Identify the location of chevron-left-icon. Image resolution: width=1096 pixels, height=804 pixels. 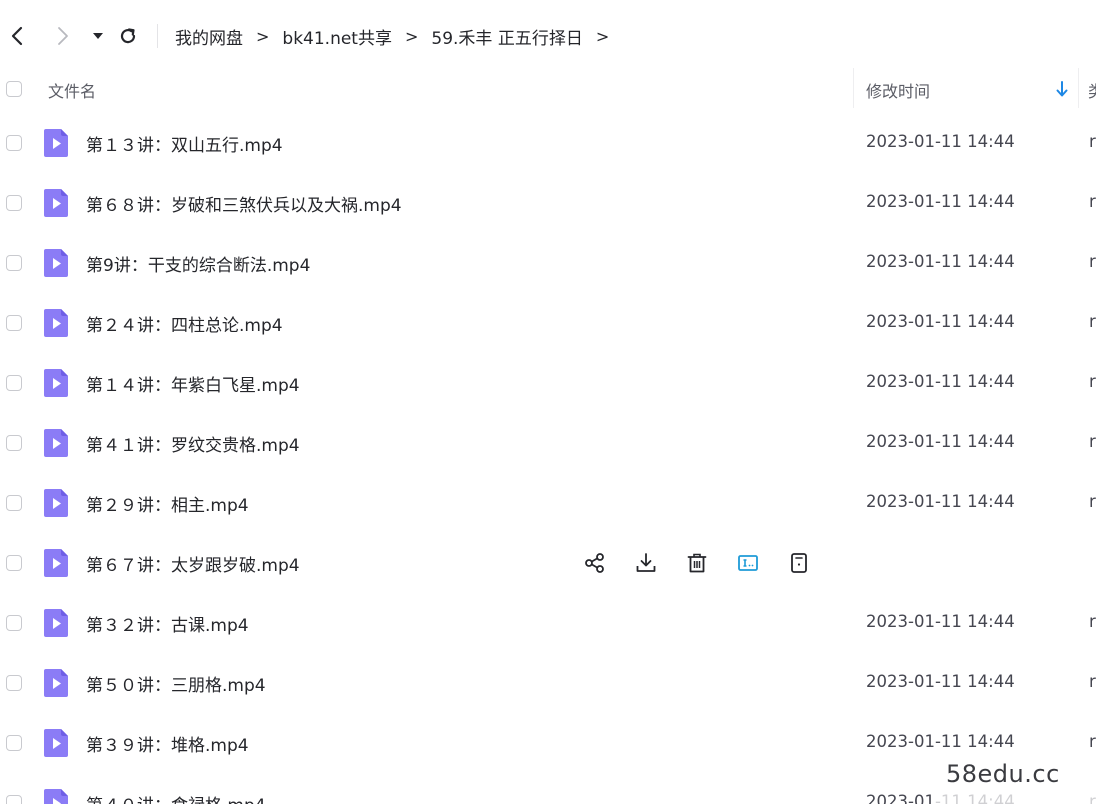
(17, 36).